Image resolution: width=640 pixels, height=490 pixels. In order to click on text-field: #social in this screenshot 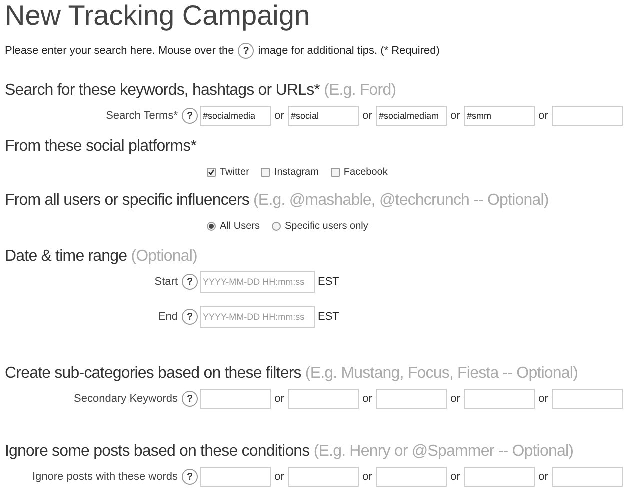, I will do `click(323, 116)`.